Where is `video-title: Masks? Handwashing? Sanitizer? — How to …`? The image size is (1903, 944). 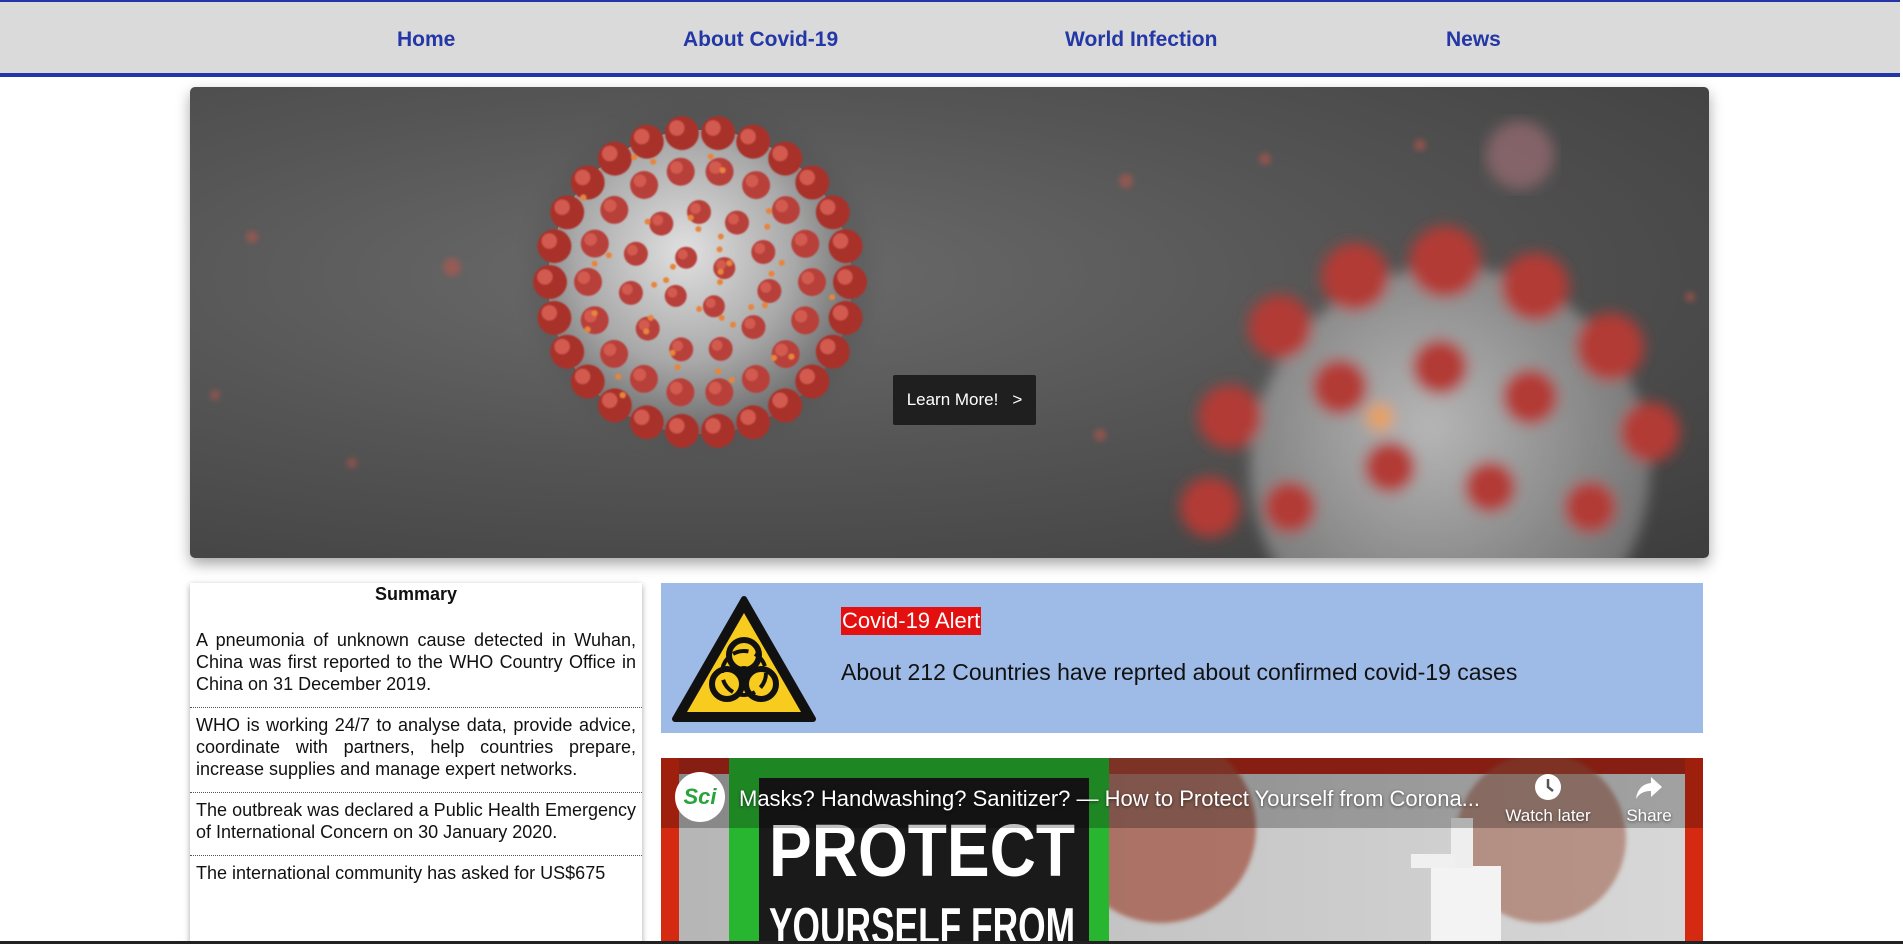
video-title: Masks? Handwashing? Sanitizer? — How to … is located at coordinates (1109, 799).